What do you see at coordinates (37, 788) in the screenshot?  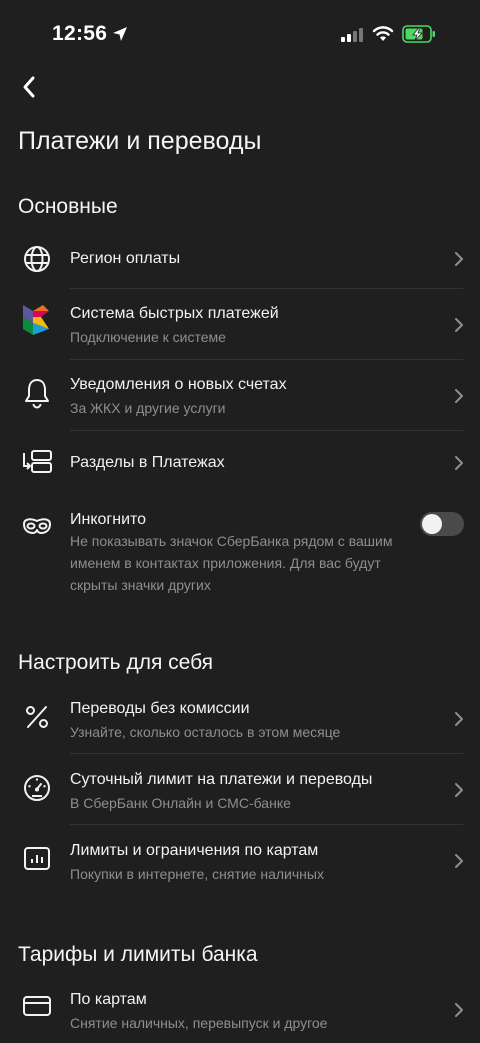 I see `speedometer-icon` at bounding box center [37, 788].